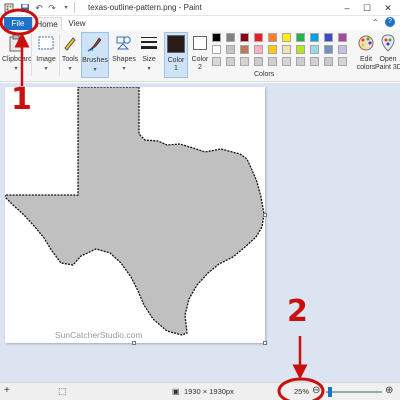 The width and height of the screenshot is (400, 400). Describe the element at coordinates (330, 392) in the screenshot. I see `zoom-slider-thumb` at that location.